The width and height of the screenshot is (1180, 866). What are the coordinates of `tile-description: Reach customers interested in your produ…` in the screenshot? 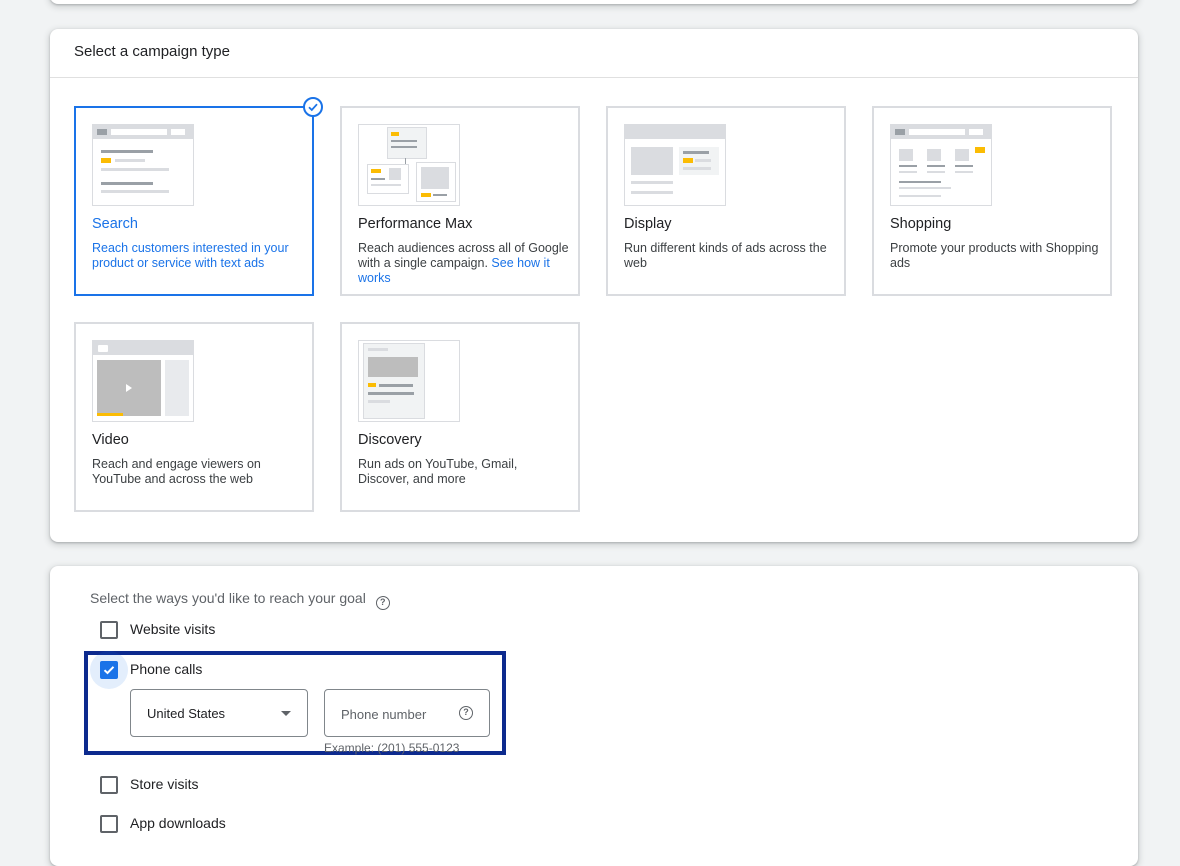 It's located at (190, 255).